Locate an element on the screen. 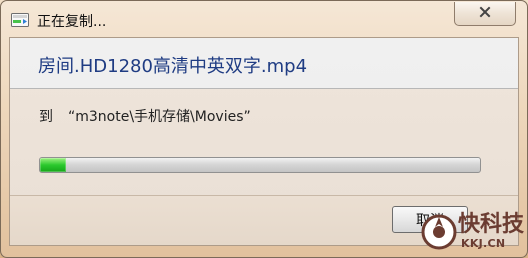 The width and height of the screenshot is (528, 258). progress-fill is located at coordinates (53, 165).